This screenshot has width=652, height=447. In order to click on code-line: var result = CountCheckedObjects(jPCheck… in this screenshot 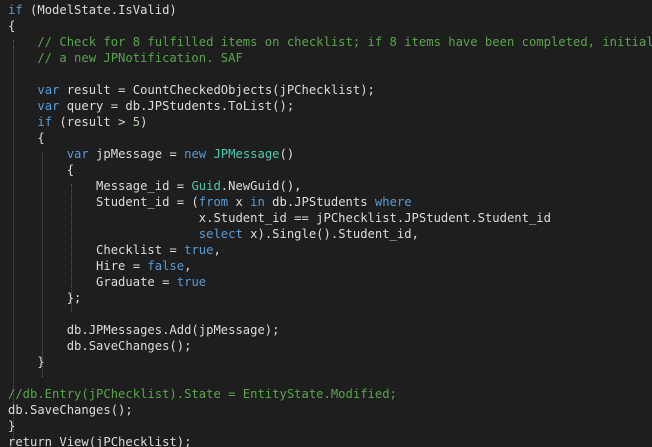, I will do `click(191, 90)`.